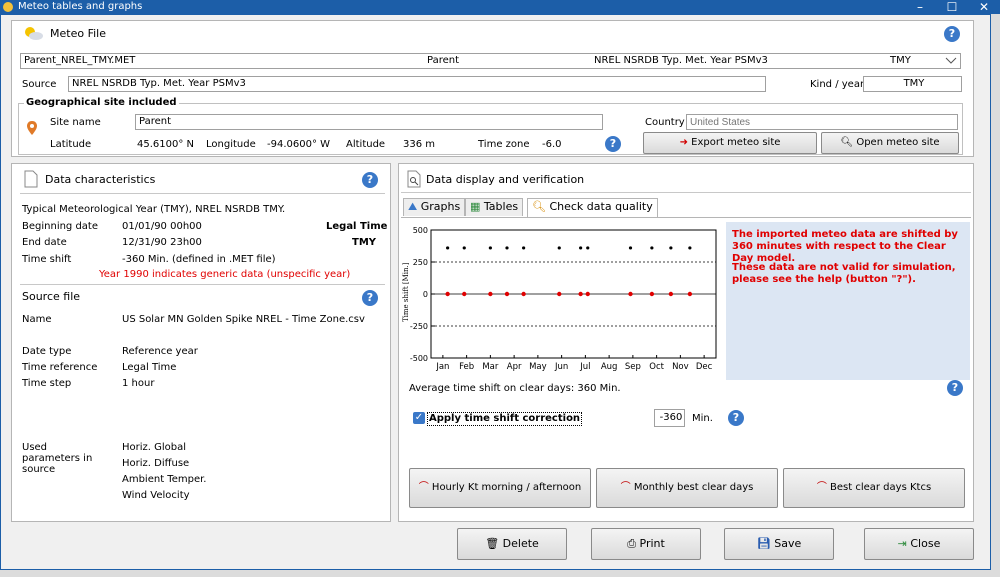  Describe the element at coordinates (494, 207) in the screenshot. I see `tab-tables: ▦ Tables` at that location.